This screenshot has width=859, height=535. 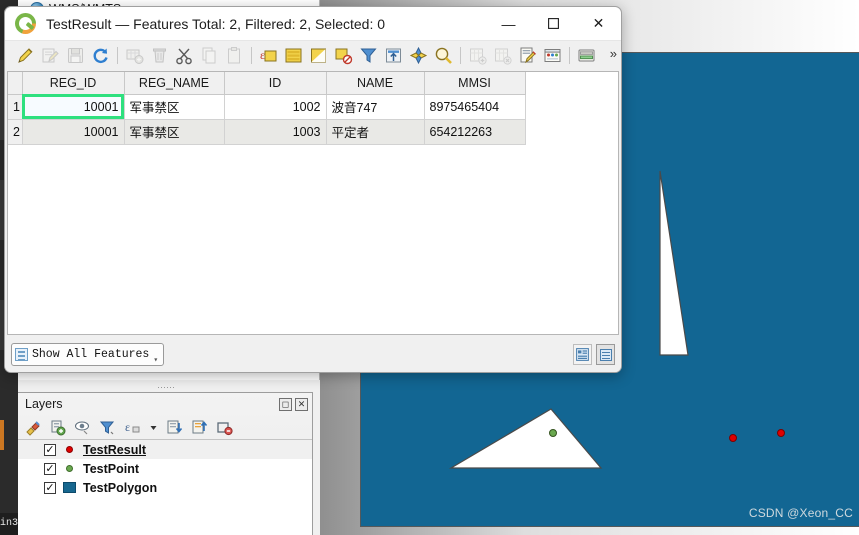 I want to click on layer-item-testpolygon: ✓ TestPolygon, so click(x=165, y=487).